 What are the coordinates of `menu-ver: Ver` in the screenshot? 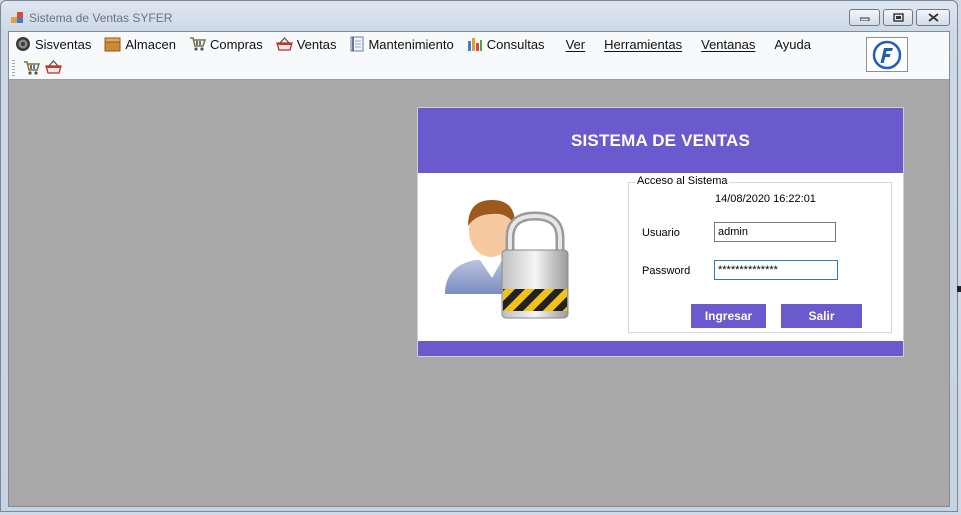 It's located at (572, 44).